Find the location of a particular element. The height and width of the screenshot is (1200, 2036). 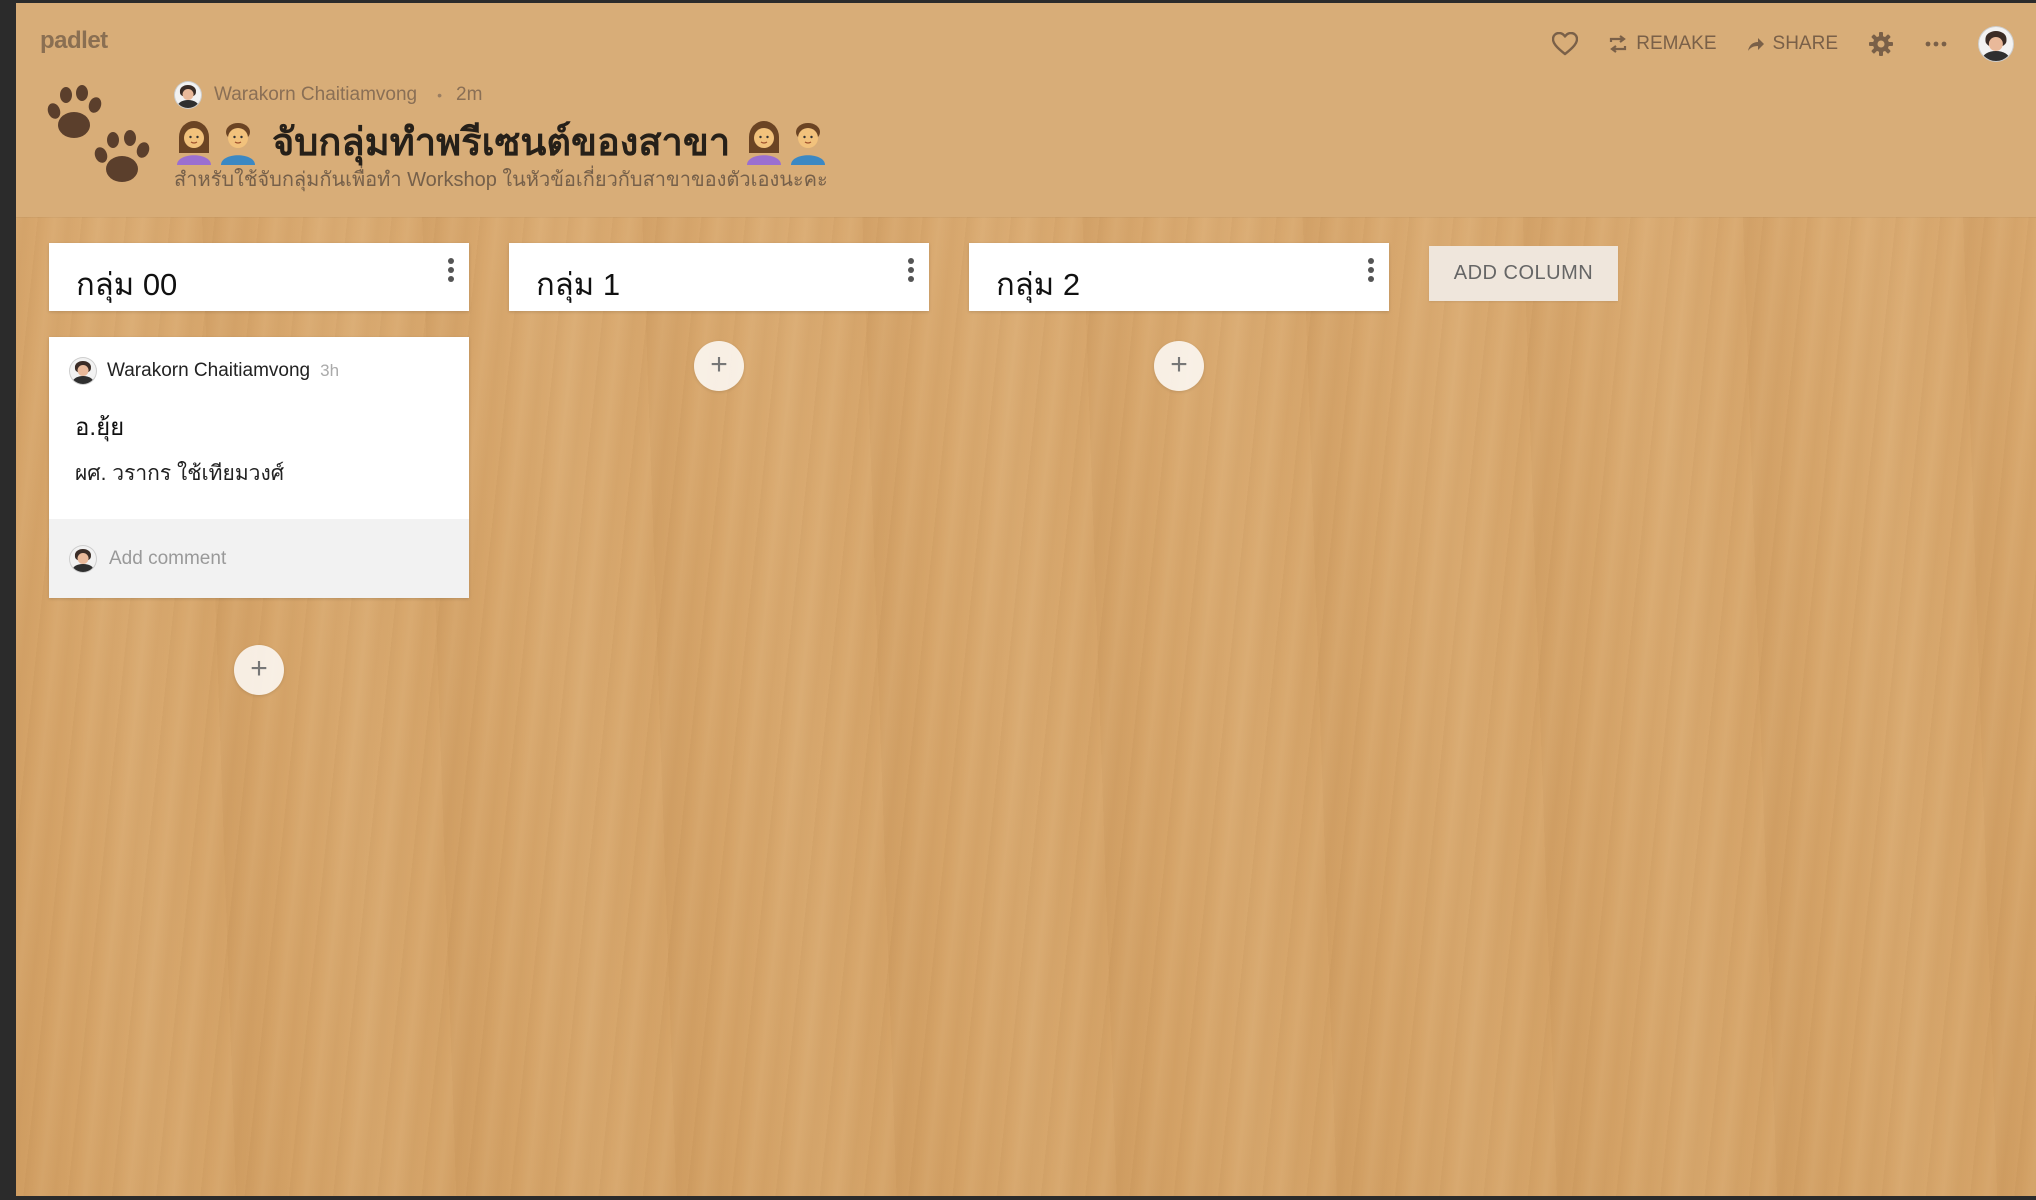

post-author-row: Warakorn Chaitiamvong 3h is located at coordinates (204, 371).